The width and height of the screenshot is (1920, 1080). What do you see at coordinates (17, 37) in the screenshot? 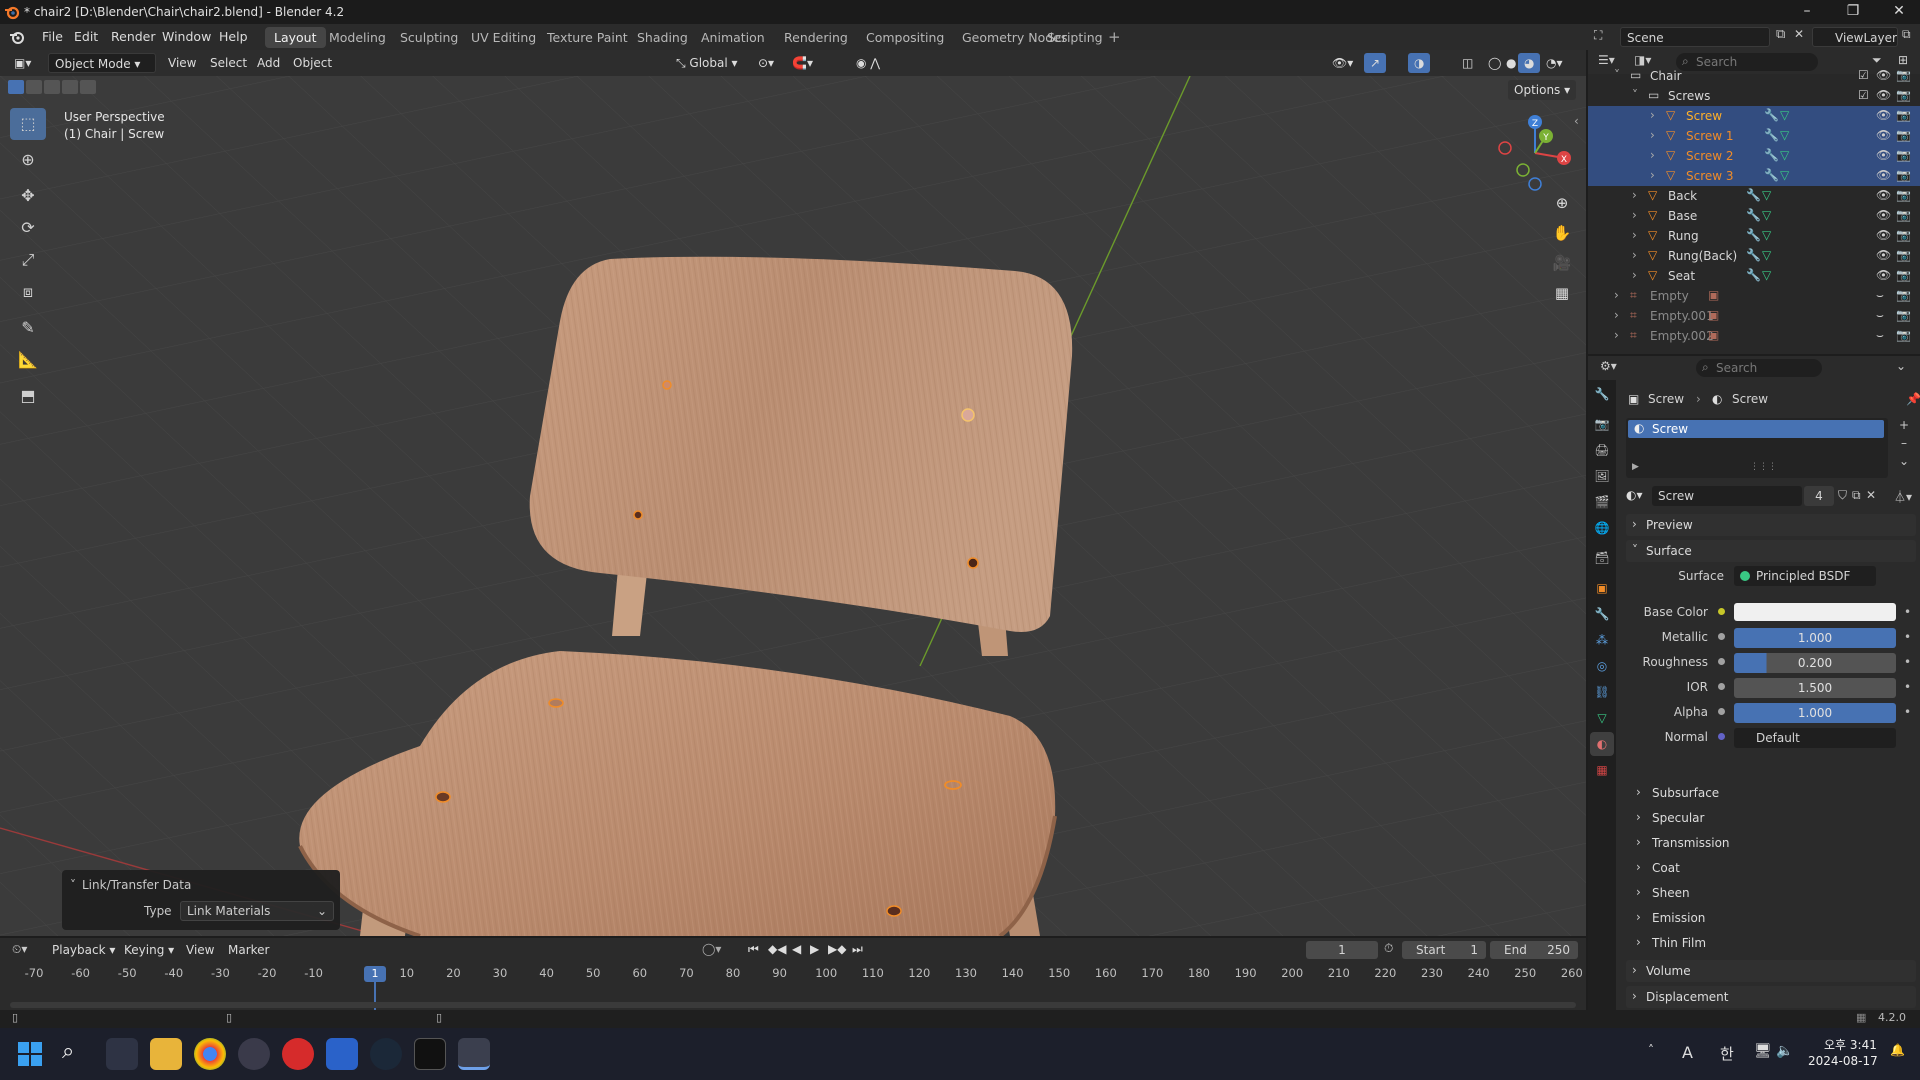
I see `blender-menu-icon` at bounding box center [17, 37].